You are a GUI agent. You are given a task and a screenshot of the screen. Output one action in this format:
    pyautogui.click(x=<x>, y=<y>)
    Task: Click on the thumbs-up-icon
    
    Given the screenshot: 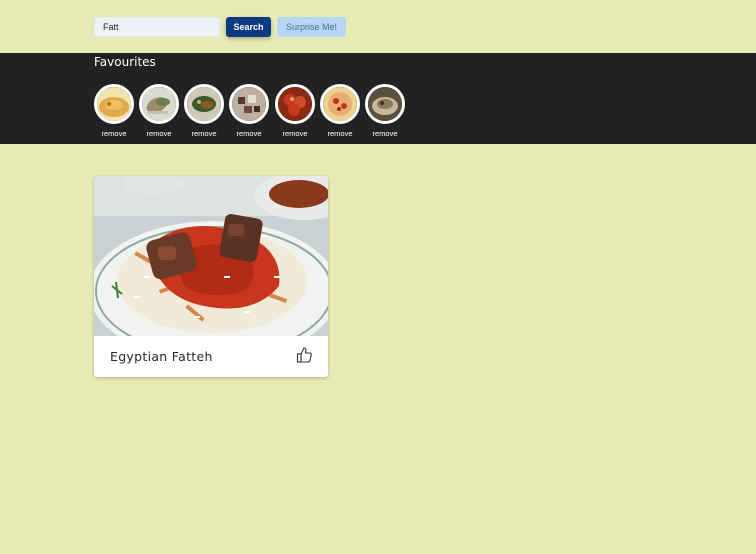 What is the action you would take?
    pyautogui.click(x=304, y=355)
    